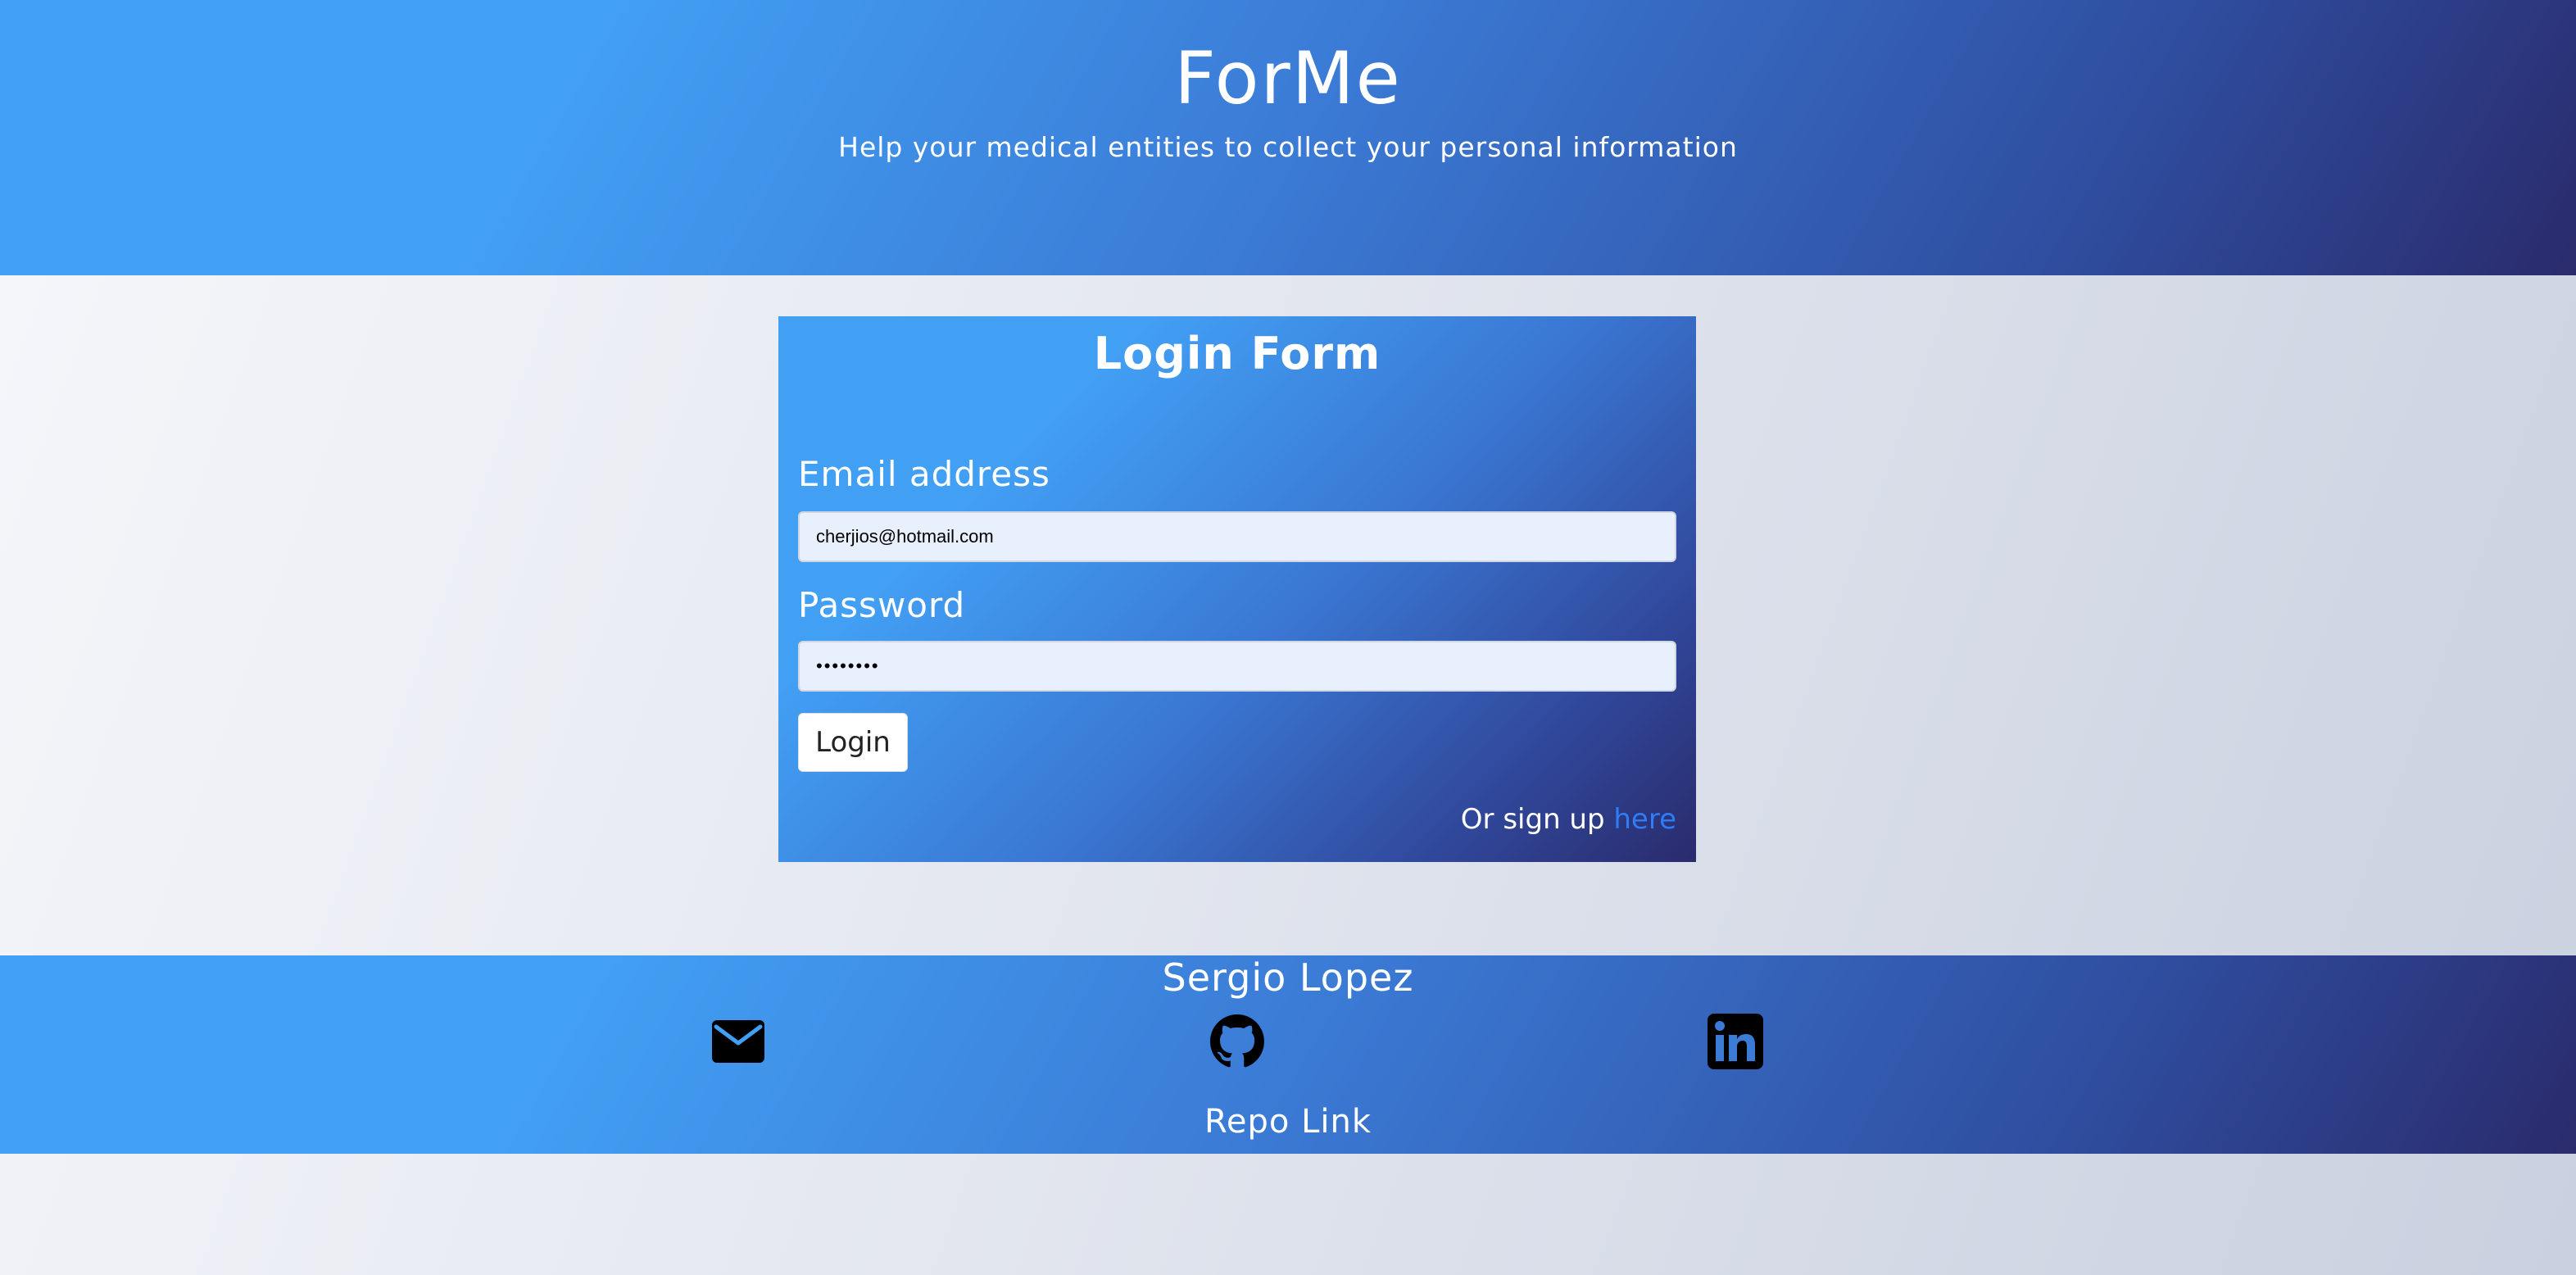 This screenshot has height=1275, width=2576. Describe the element at coordinates (1644, 819) in the screenshot. I see `signup-link: here` at that location.